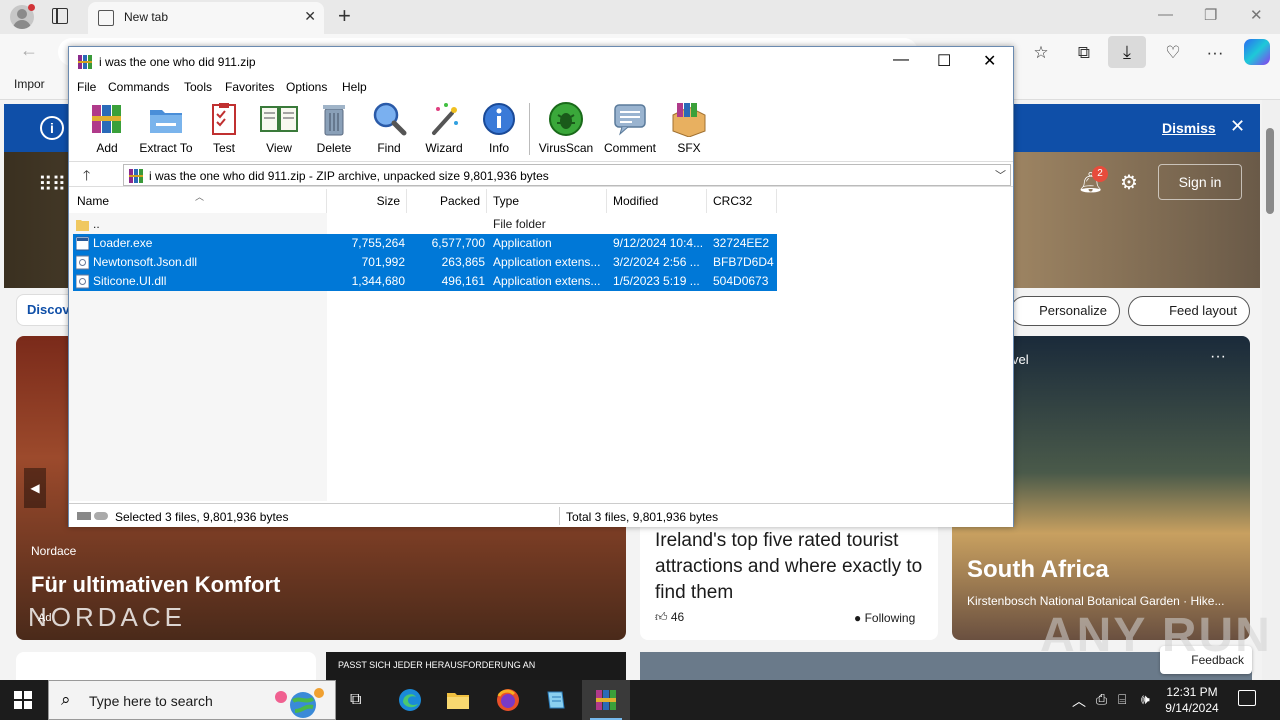 The width and height of the screenshot is (1280, 720). What do you see at coordinates (1127, 52) in the screenshot?
I see `download-icon: ⤓` at bounding box center [1127, 52].